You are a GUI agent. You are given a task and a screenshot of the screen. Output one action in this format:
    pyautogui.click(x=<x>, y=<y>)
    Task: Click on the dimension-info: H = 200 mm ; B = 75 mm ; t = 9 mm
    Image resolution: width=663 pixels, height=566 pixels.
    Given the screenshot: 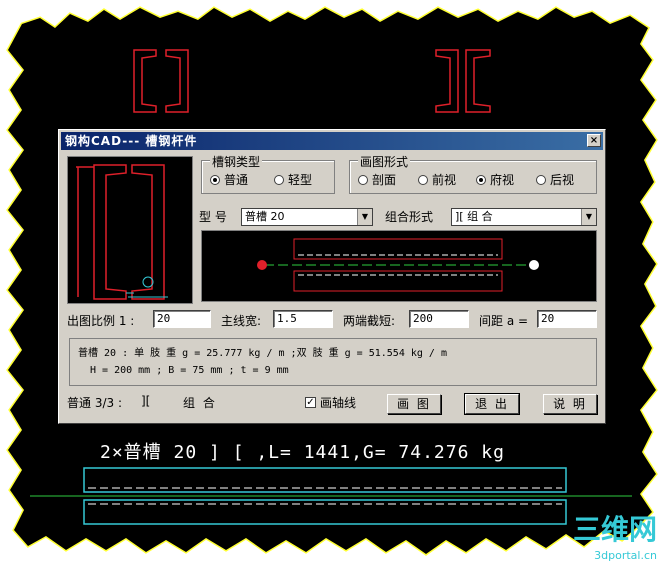 What is the action you would take?
    pyautogui.click(x=189, y=370)
    